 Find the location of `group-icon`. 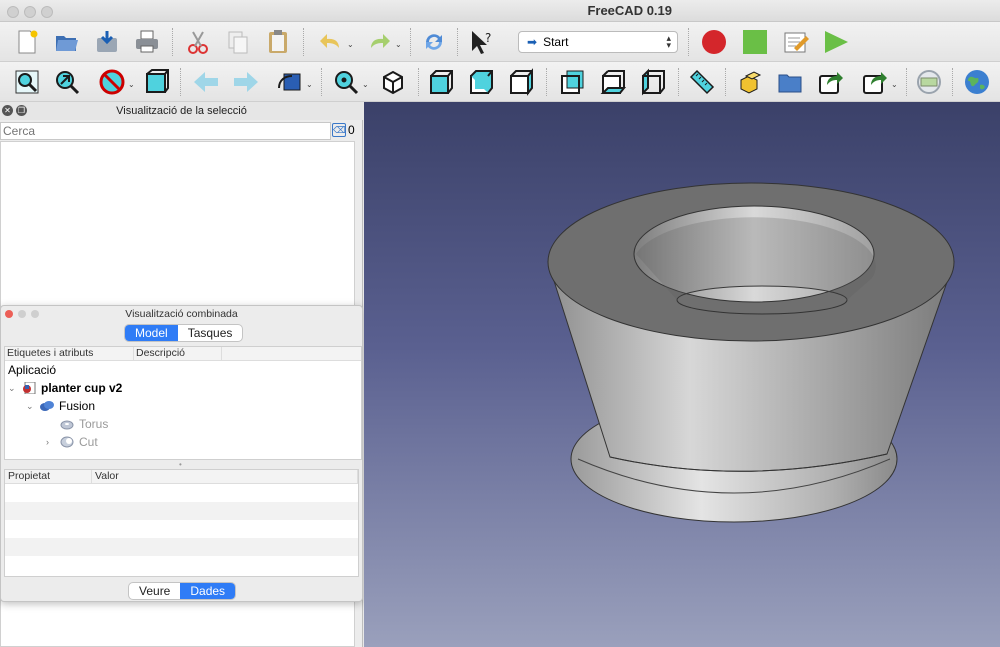

group-icon is located at coordinates (790, 82).